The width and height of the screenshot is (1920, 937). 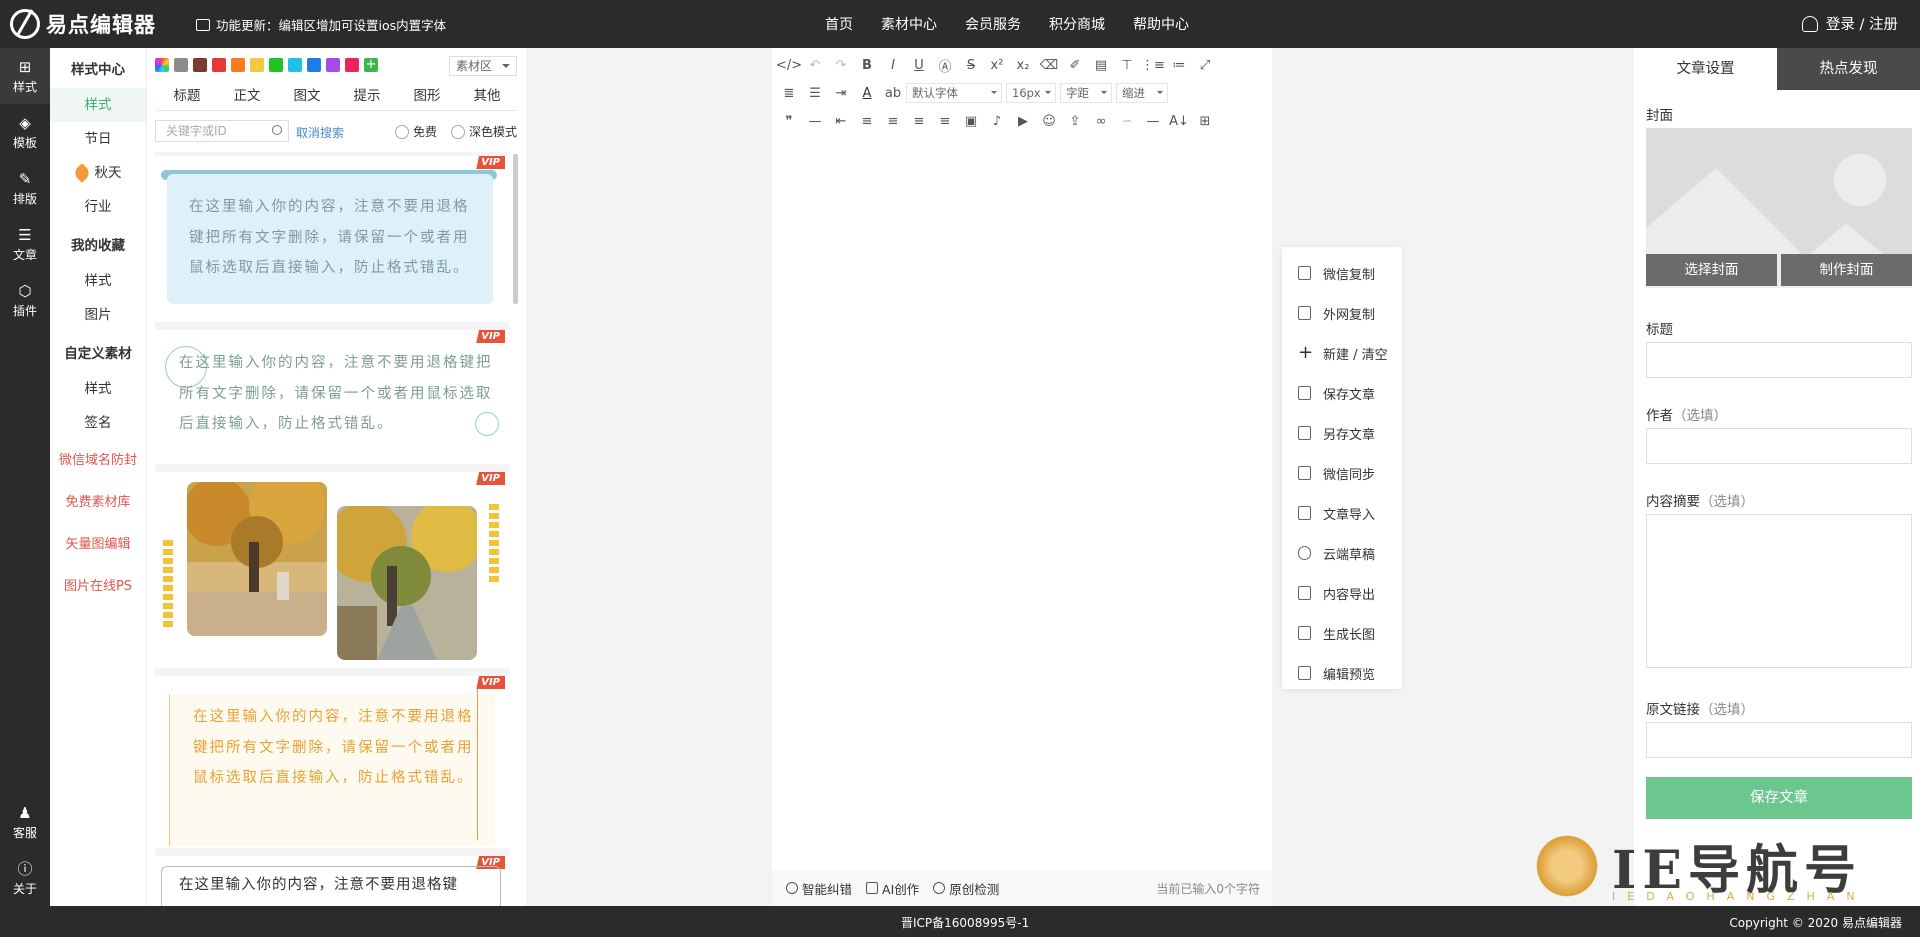 What do you see at coordinates (98, 461) in the screenshot?
I see `link-wechat-domain: 微信域名防封` at bounding box center [98, 461].